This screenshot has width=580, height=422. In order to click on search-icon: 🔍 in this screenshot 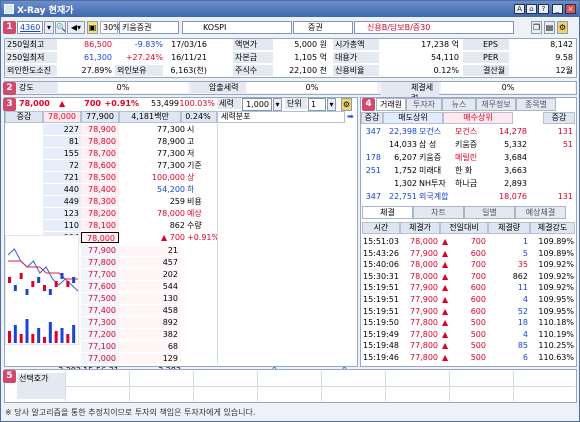, I will do `click(60, 27)`.